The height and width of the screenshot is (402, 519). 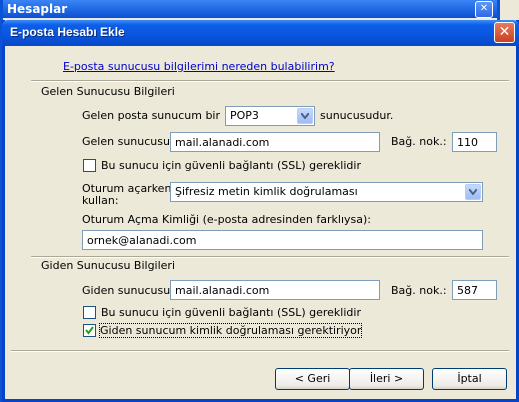 What do you see at coordinates (419, 290) in the screenshot?
I see `outgoing-port-label: Bağ. nok.:` at bounding box center [419, 290].